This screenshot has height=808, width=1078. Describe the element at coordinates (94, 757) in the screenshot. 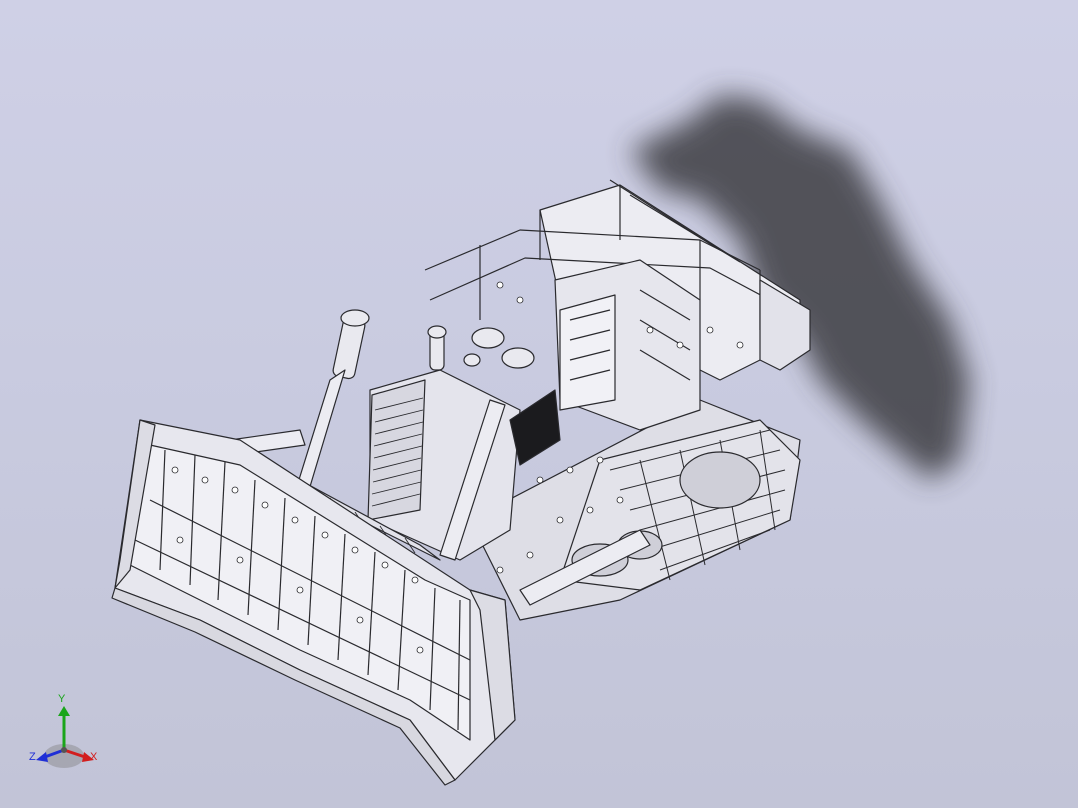

I see `x-axis-label: X` at that location.